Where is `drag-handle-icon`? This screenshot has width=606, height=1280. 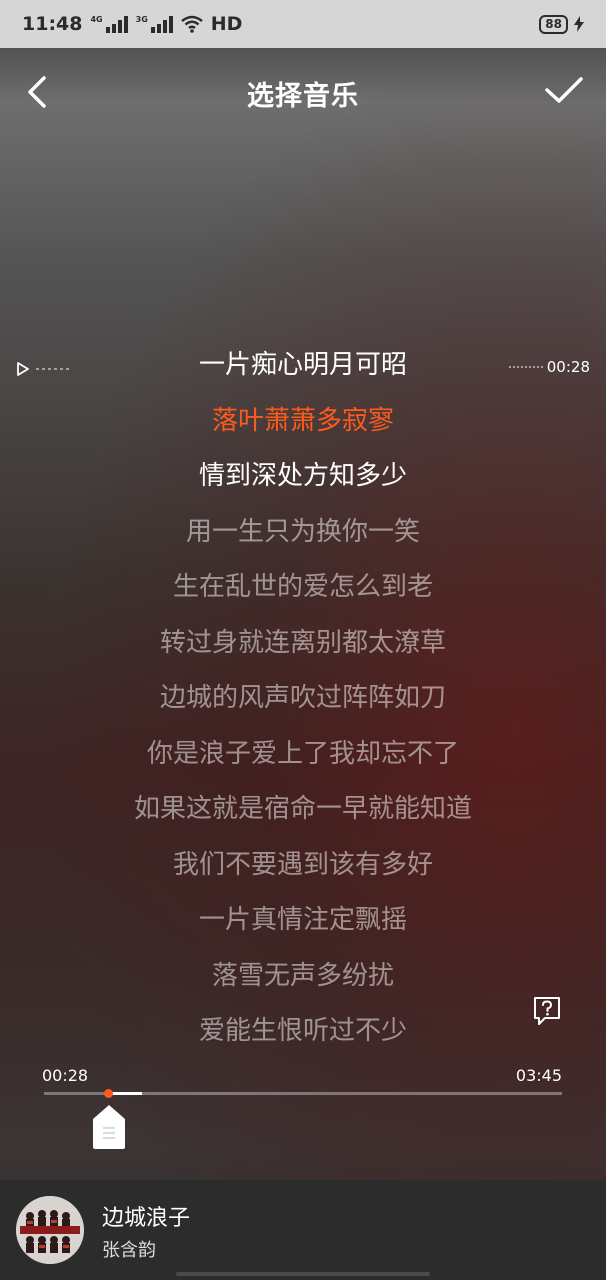
drag-handle-icon is located at coordinates (109, 1127).